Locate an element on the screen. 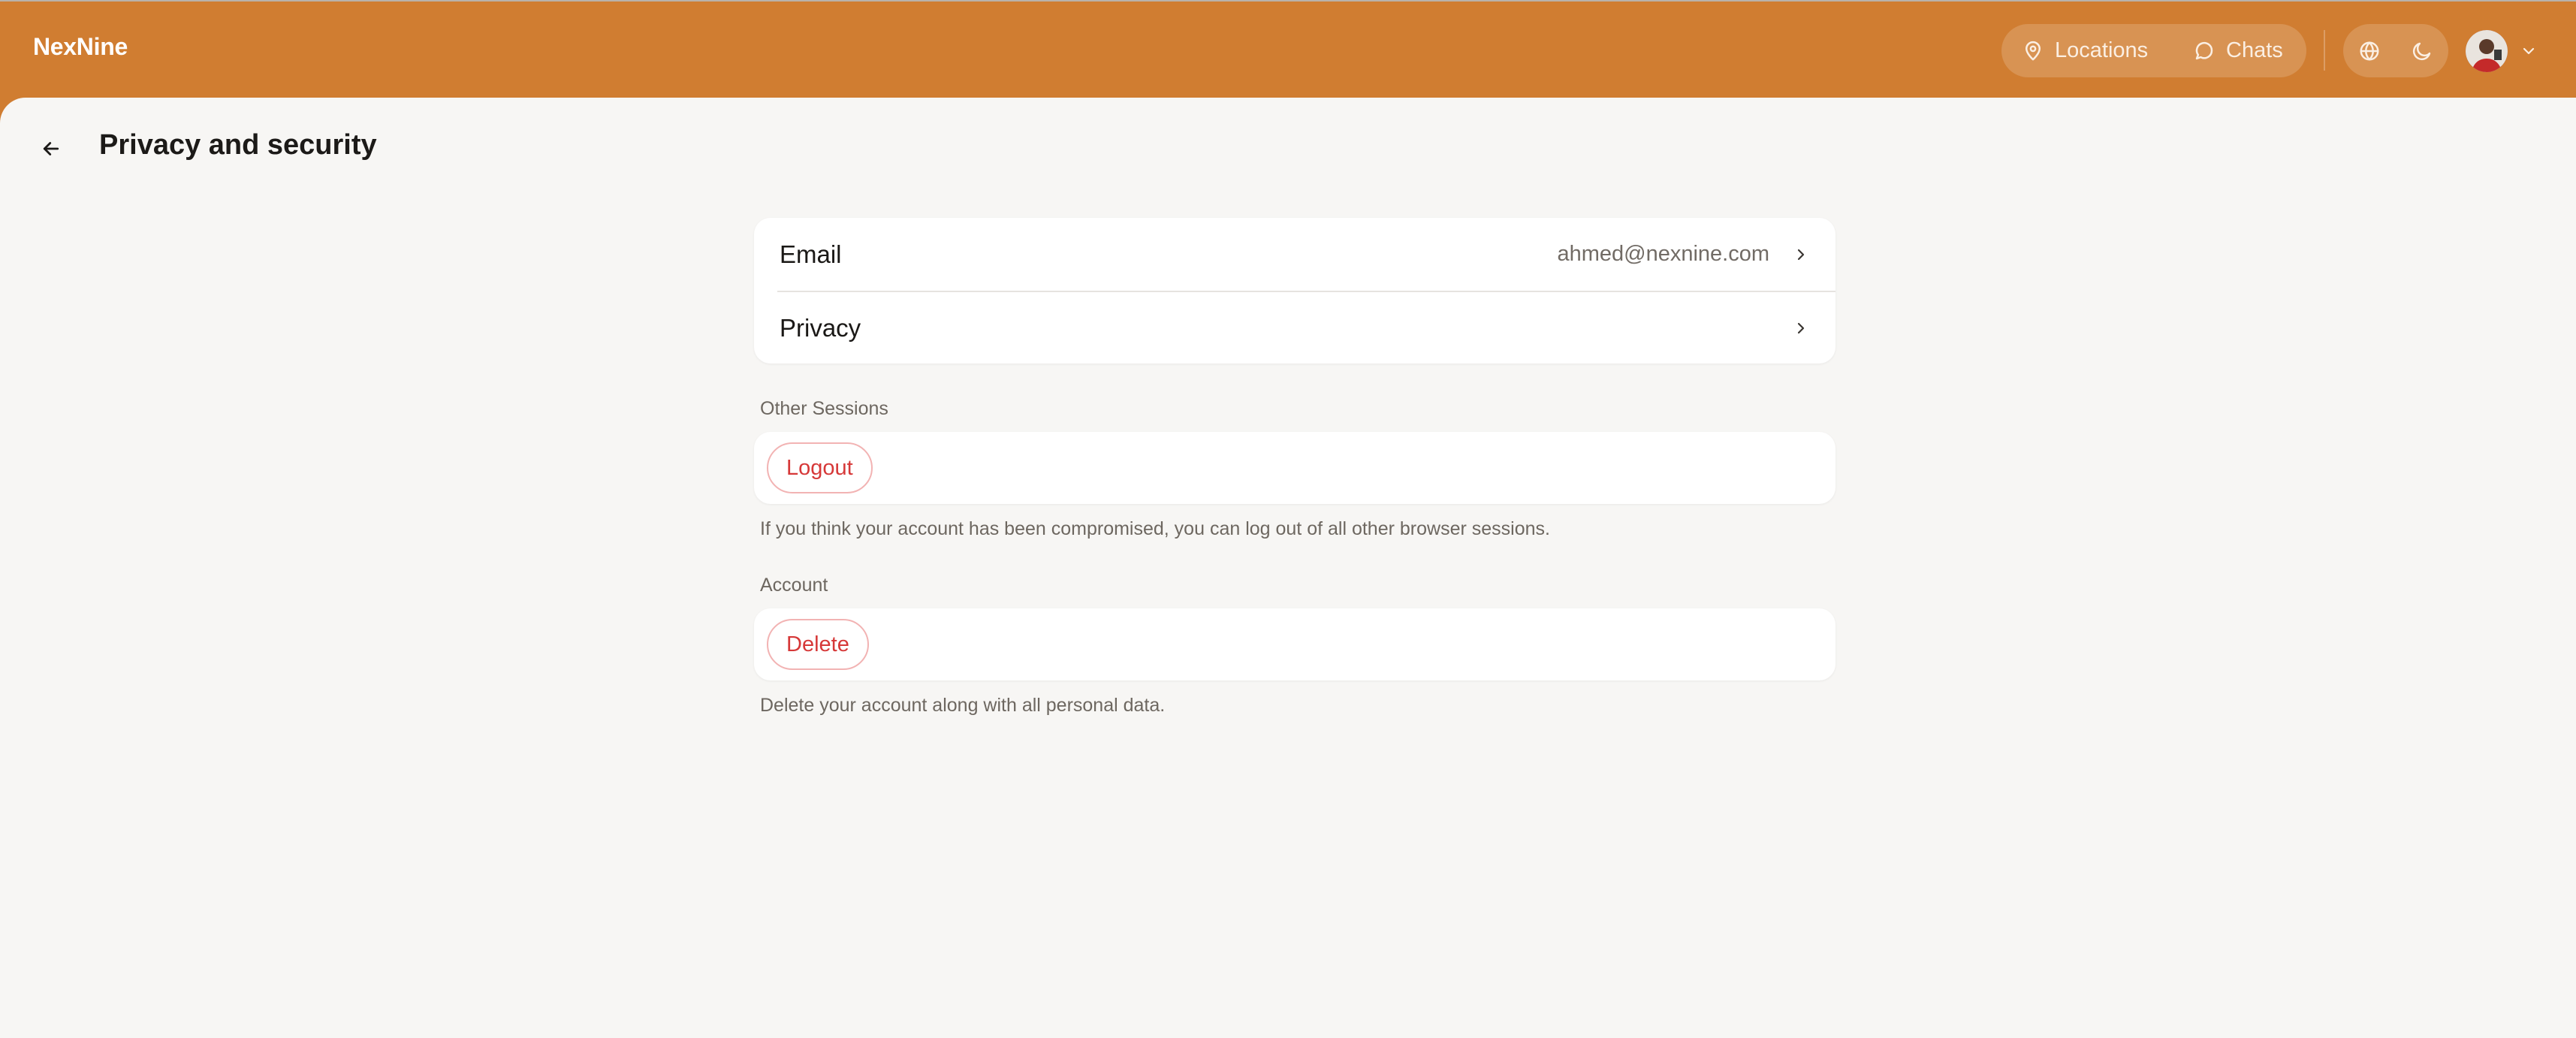 This screenshot has width=2576, height=1038. nav-locations-label: Locations is located at coordinates (2102, 50).